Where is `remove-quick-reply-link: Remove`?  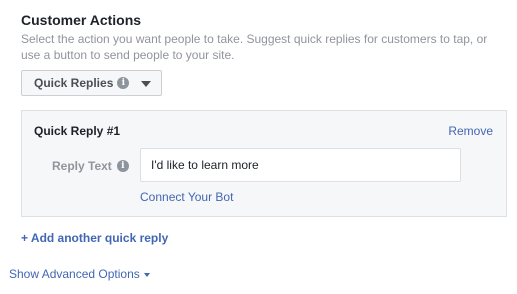
remove-quick-reply-link: Remove is located at coordinates (470, 131).